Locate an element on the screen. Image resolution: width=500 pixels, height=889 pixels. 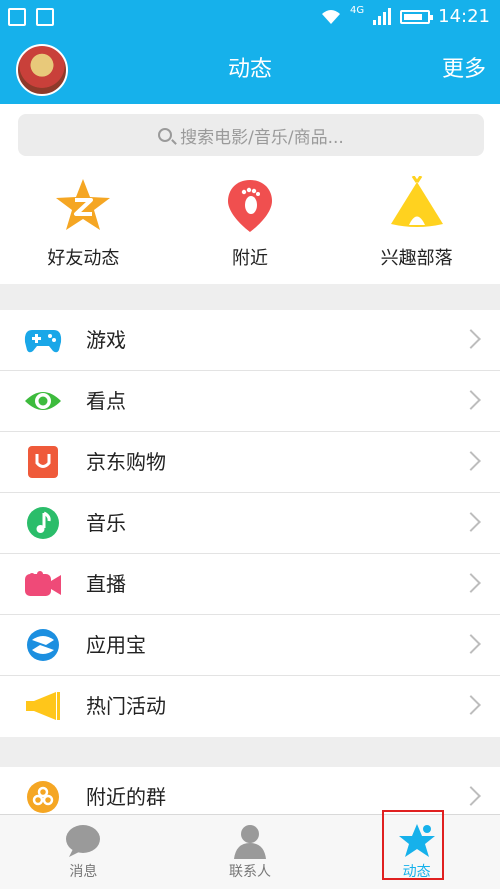
highlight-box is located at coordinates (413, 845).